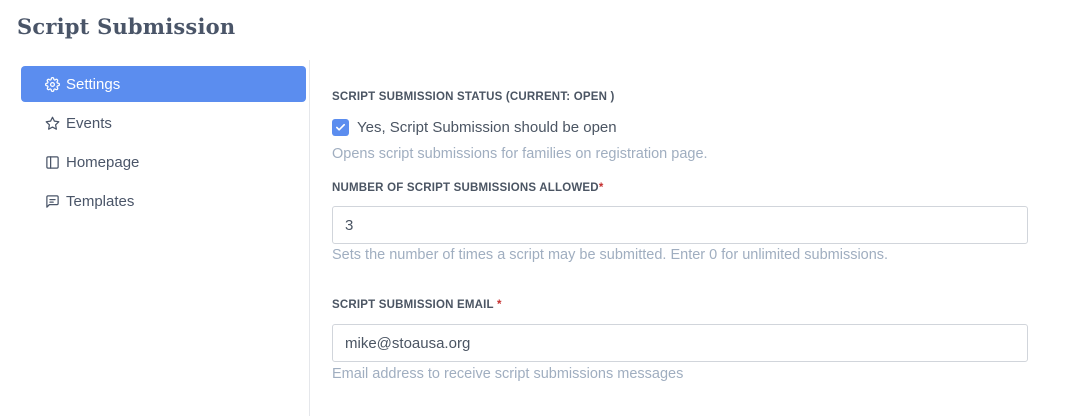 The width and height of the screenshot is (1071, 416). I want to click on count-label: NUMBER OF SCRIPT SUBMISSIONS ALLOWED*, so click(468, 188).